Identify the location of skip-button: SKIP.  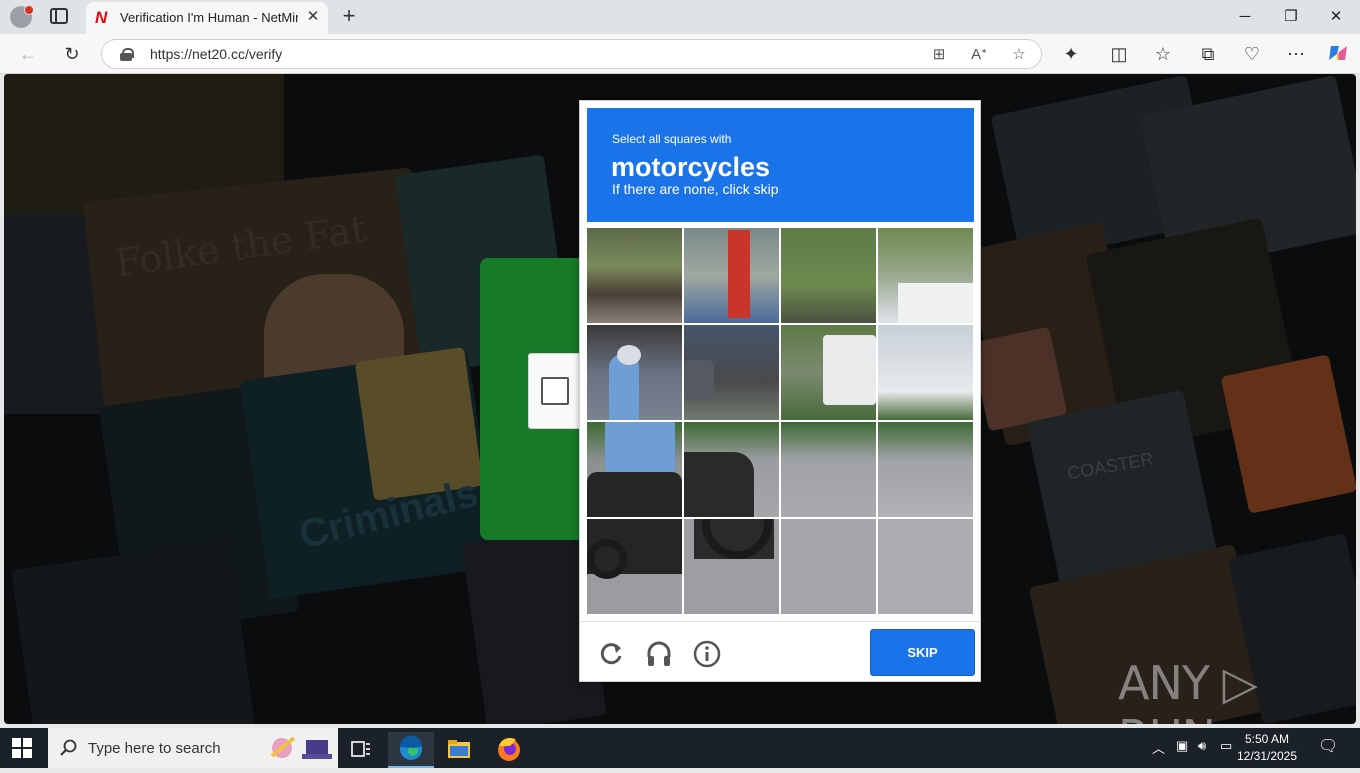
(922, 652).